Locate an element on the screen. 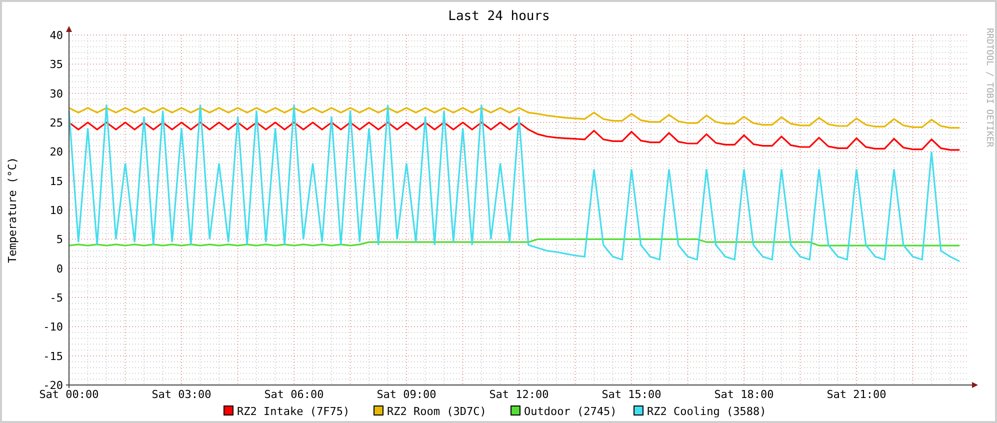  legend-label: RZ2 Cooling (3588) is located at coordinates (706, 411).